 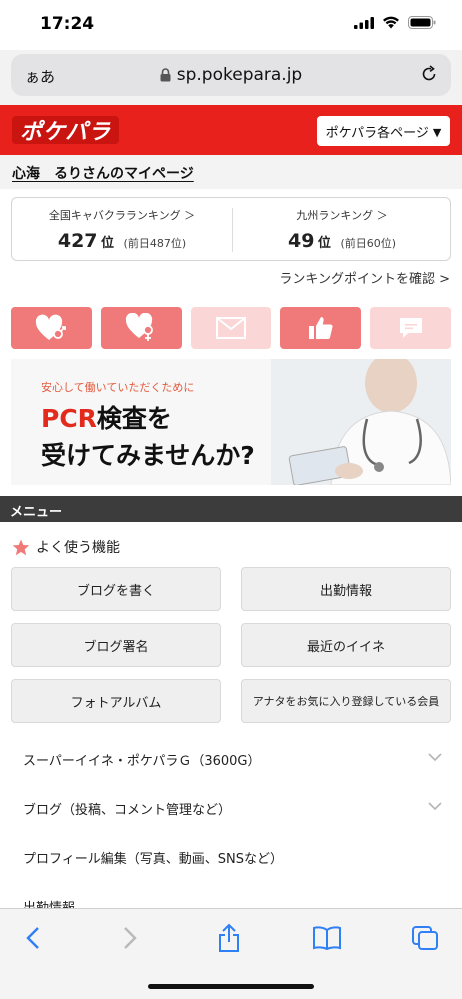 What do you see at coordinates (134, 418) in the screenshot?
I see `banner-headline-1-rest: 検査を` at bounding box center [134, 418].